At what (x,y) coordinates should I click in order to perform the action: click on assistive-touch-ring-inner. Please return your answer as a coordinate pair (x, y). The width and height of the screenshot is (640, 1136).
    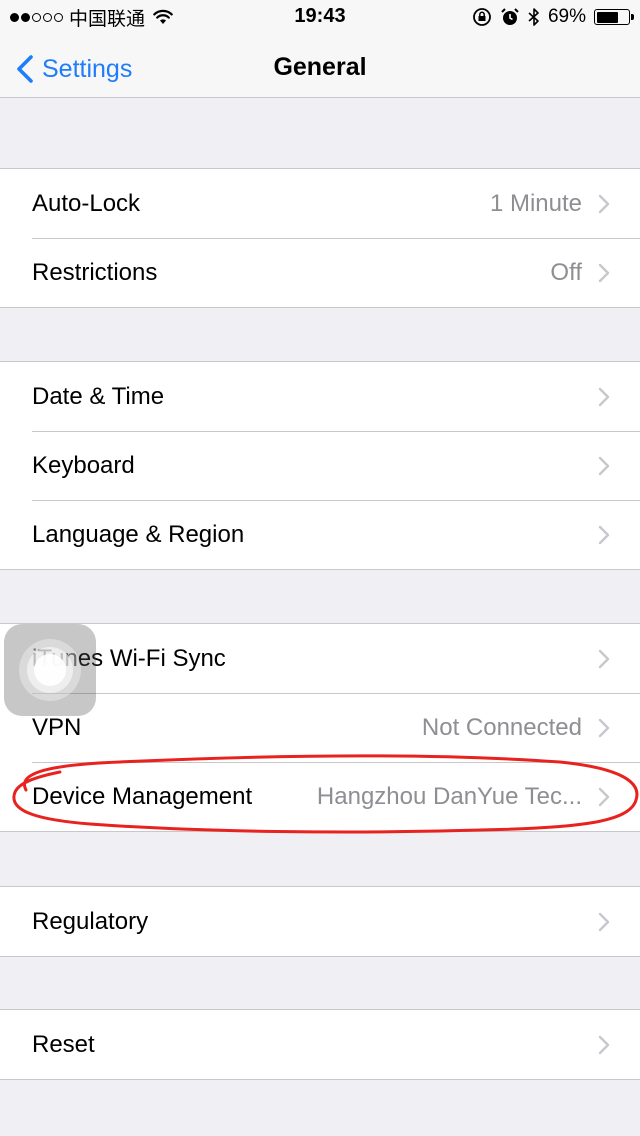
    Looking at the image, I should click on (50, 670).